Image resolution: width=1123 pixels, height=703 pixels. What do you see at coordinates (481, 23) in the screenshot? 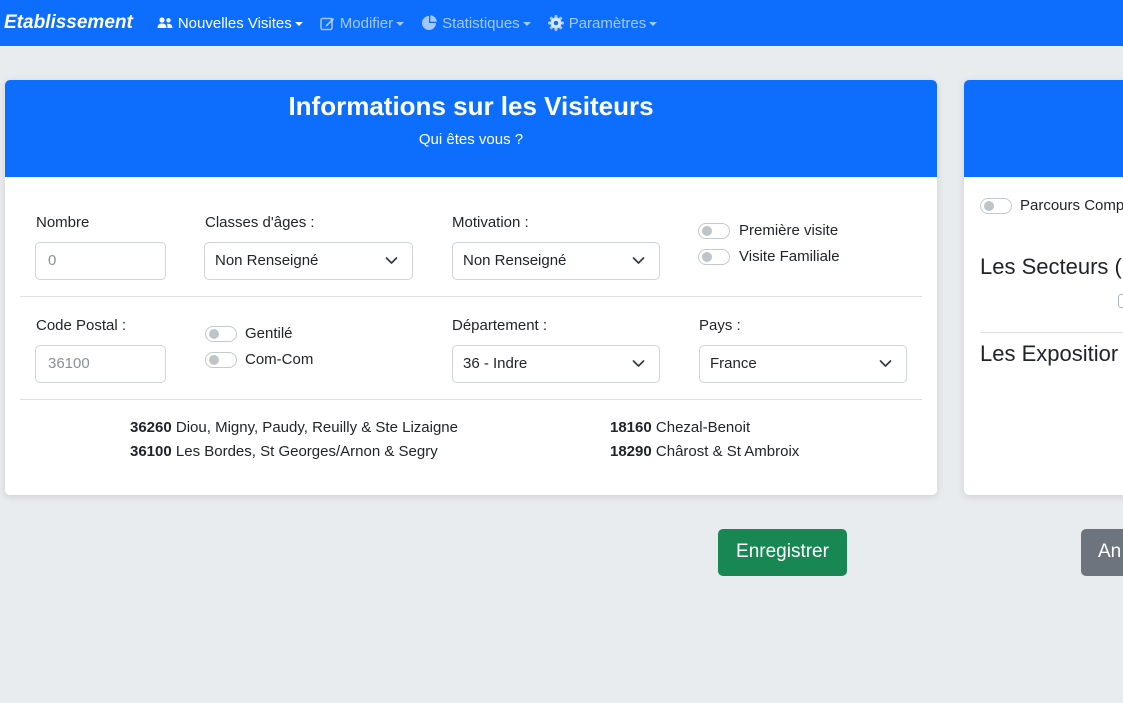
I see `nav-label: Statistiques` at bounding box center [481, 23].